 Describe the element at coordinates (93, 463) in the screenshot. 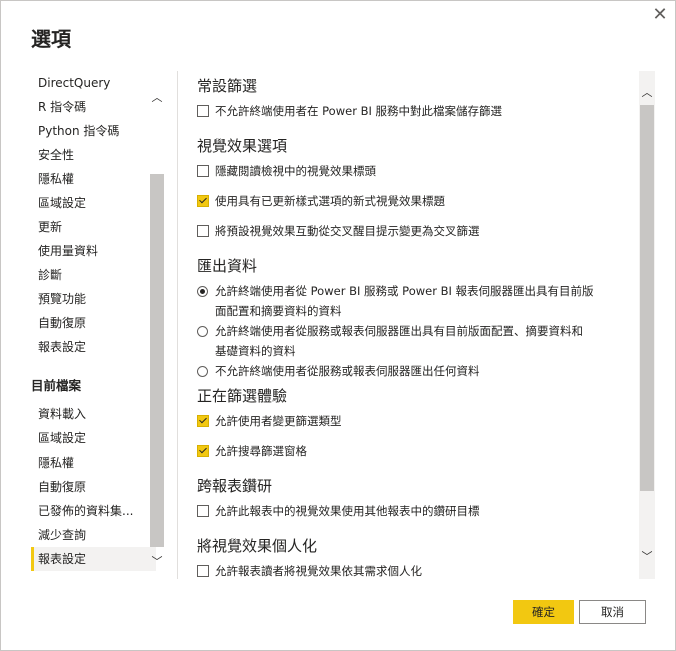

I see `nav-item-file-privacy: 隱私權` at that location.